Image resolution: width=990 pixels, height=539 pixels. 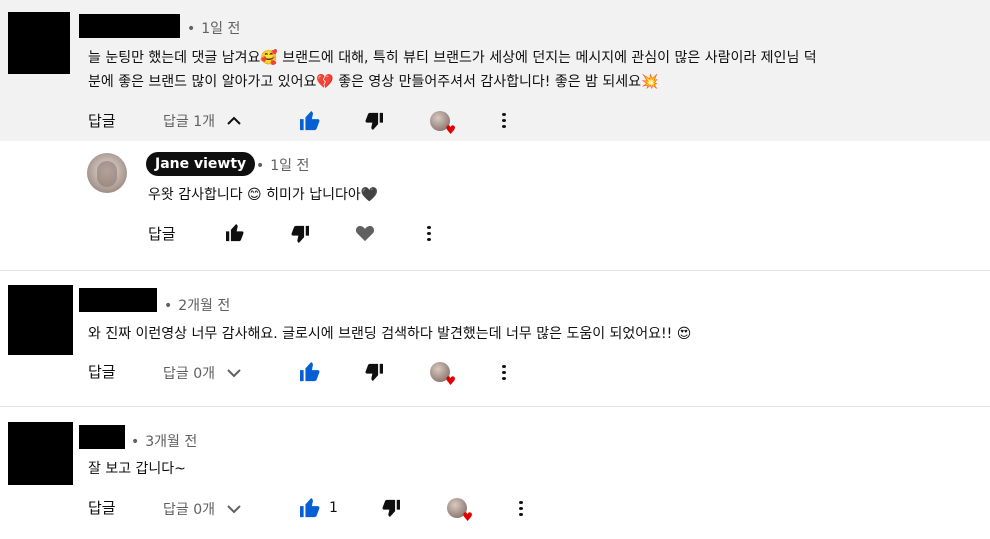 What do you see at coordinates (197, 305) in the screenshot?
I see `comment-timestamp: • 2개월 전` at bounding box center [197, 305].